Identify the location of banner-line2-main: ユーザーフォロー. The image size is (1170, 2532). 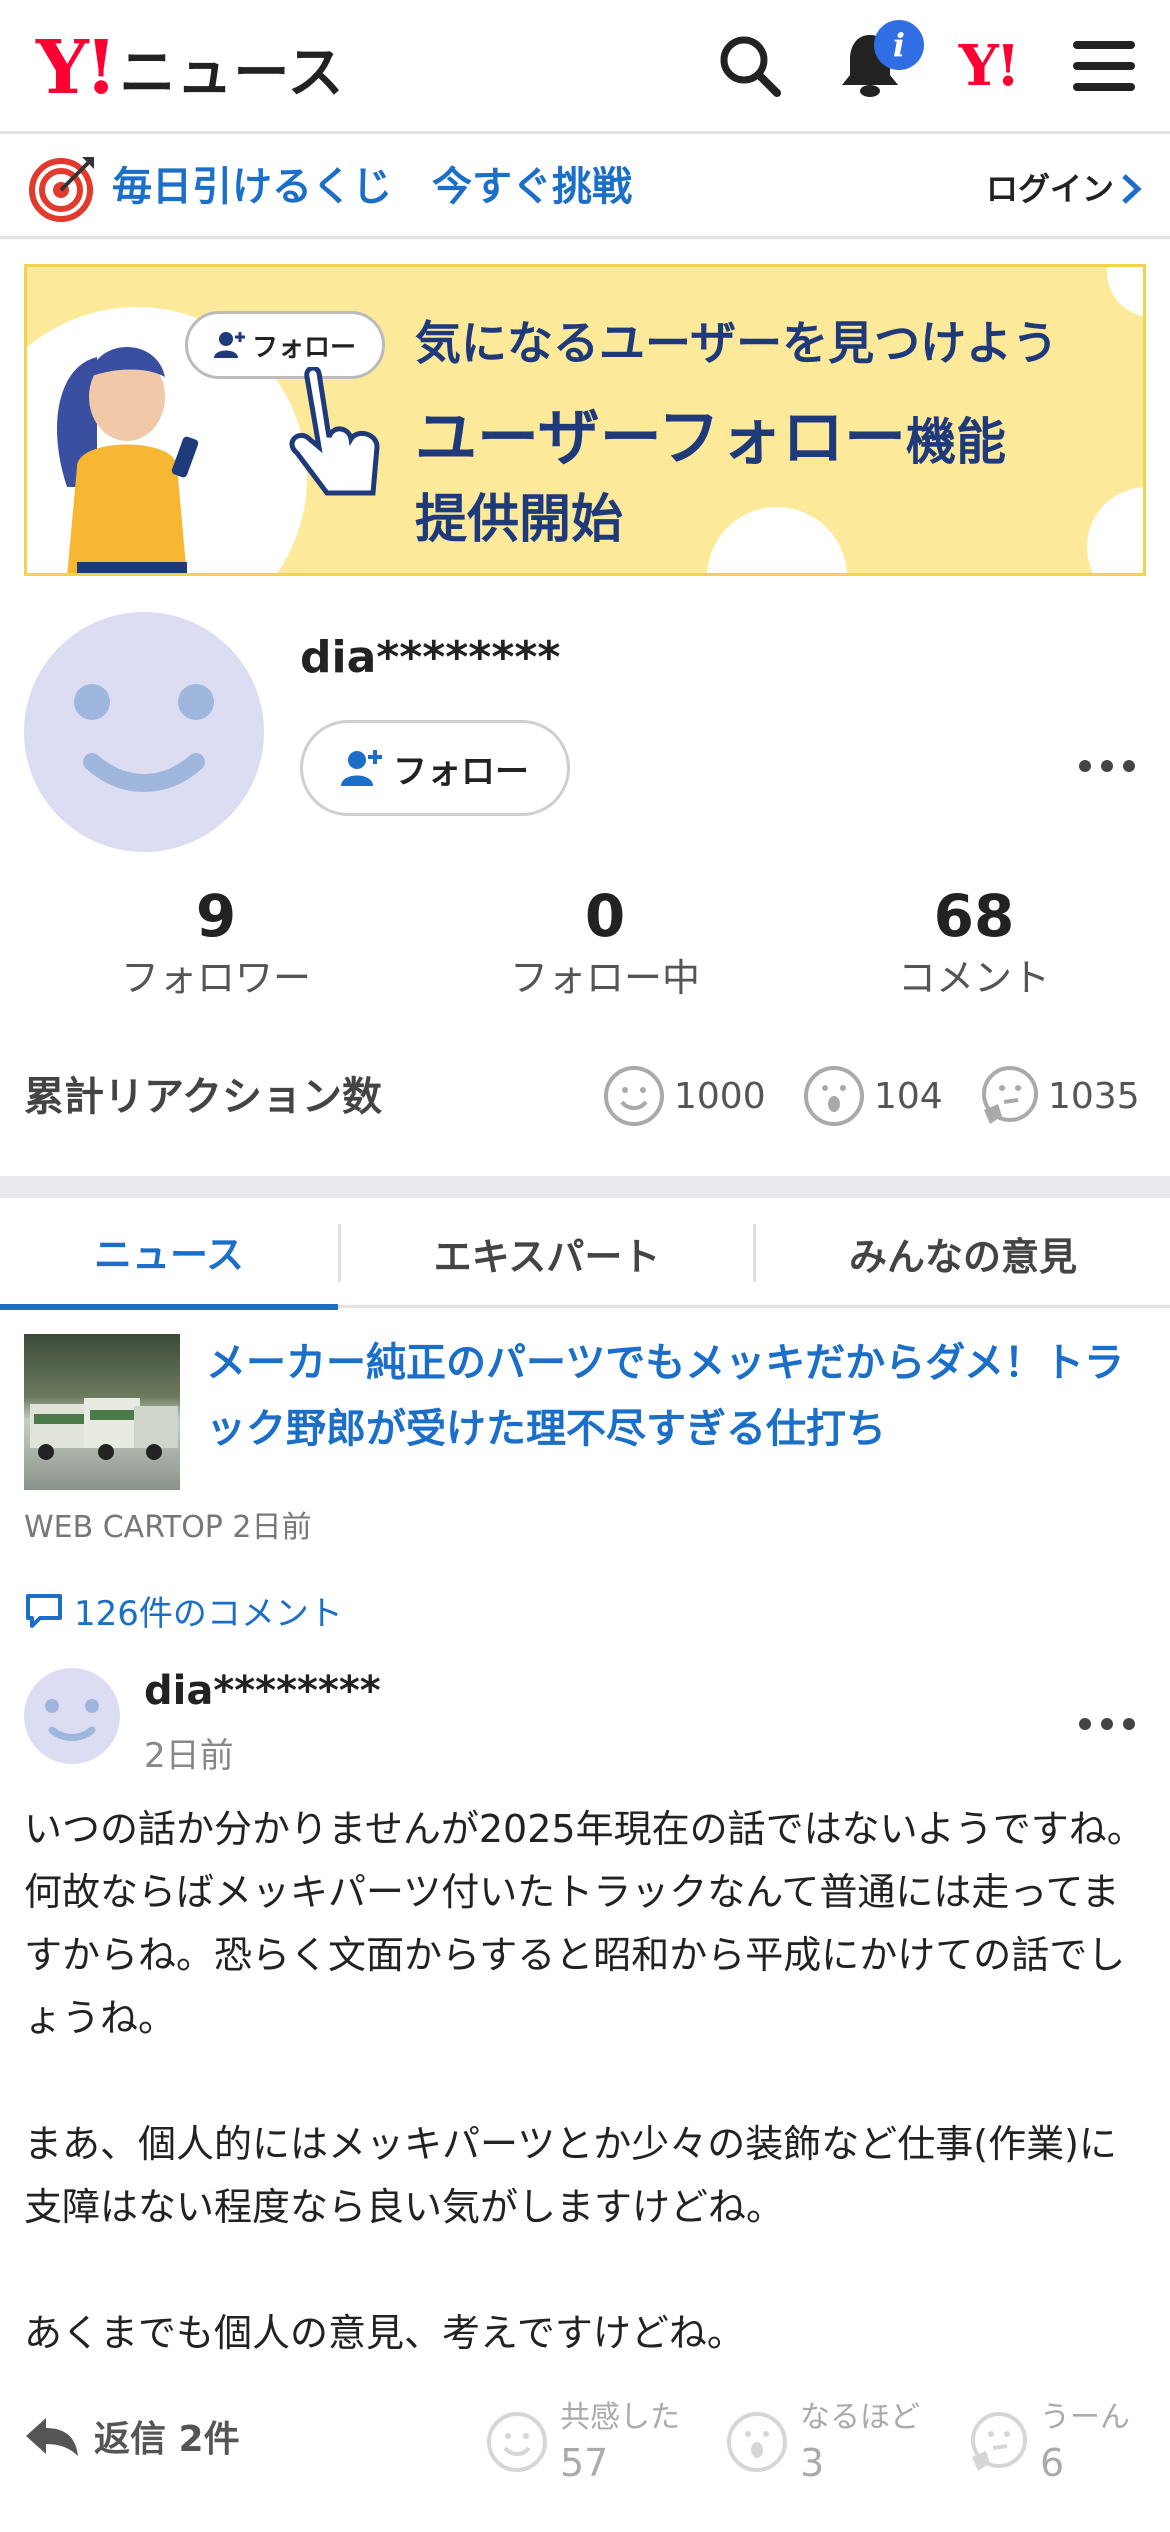
(661, 437).